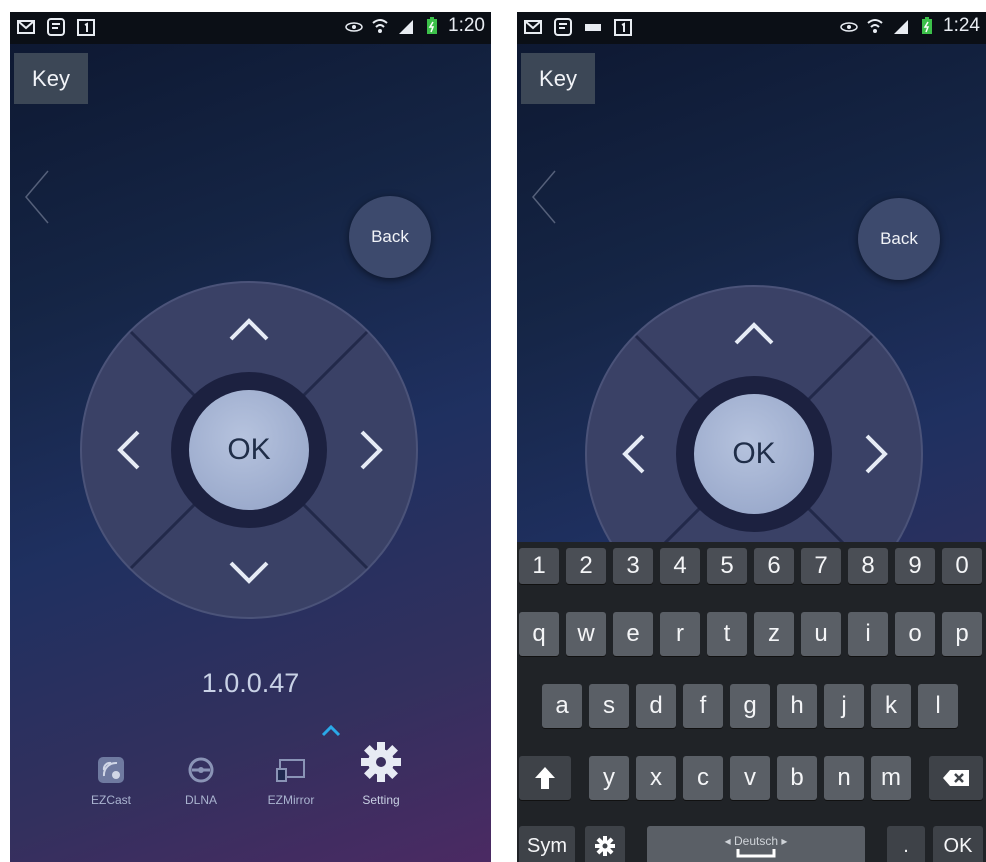 This screenshot has height=862, width=986. What do you see at coordinates (633, 566) in the screenshot?
I see `key-3: 3` at bounding box center [633, 566].